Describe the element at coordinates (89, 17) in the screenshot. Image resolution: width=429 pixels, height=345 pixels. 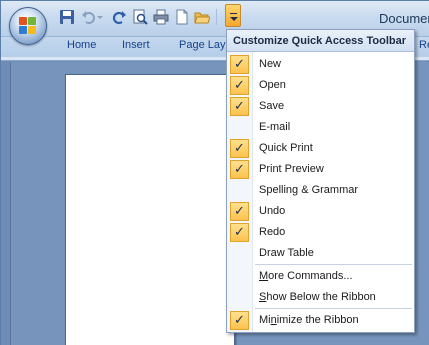
I see `undo-icon` at that location.